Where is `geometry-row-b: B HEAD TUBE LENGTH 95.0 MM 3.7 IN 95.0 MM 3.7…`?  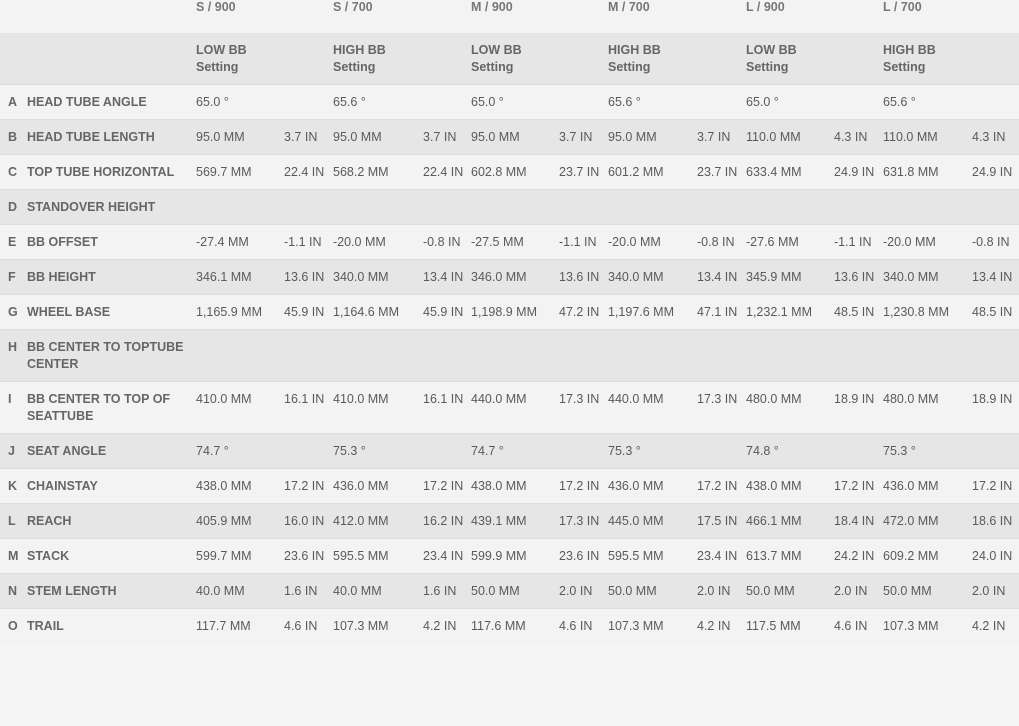 geometry-row-b: B HEAD TUBE LENGTH 95.0 MM 3.7 IN 95.0 MM 3.7… is located at coordinates (509, 137).